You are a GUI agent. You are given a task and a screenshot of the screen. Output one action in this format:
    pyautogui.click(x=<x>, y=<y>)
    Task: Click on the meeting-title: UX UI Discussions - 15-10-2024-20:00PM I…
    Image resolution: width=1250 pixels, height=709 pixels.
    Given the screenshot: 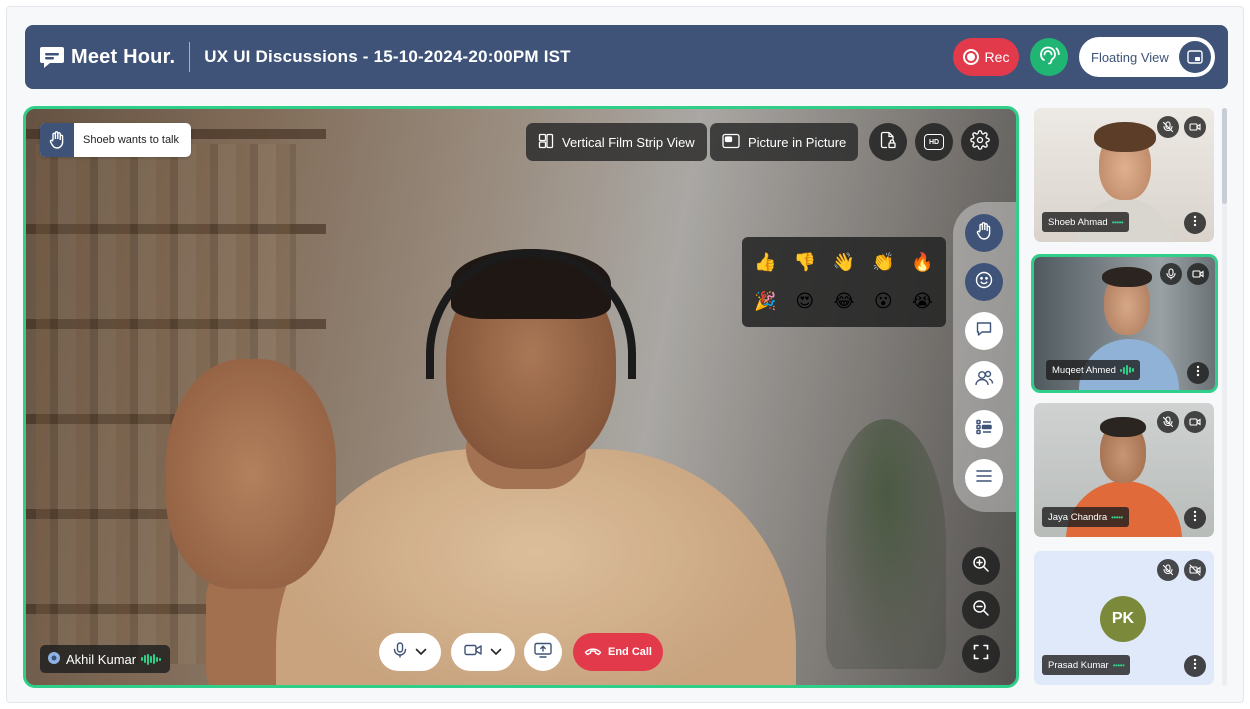 What is the action you would take?
    pyautogui.click(x=387, y=56)
    